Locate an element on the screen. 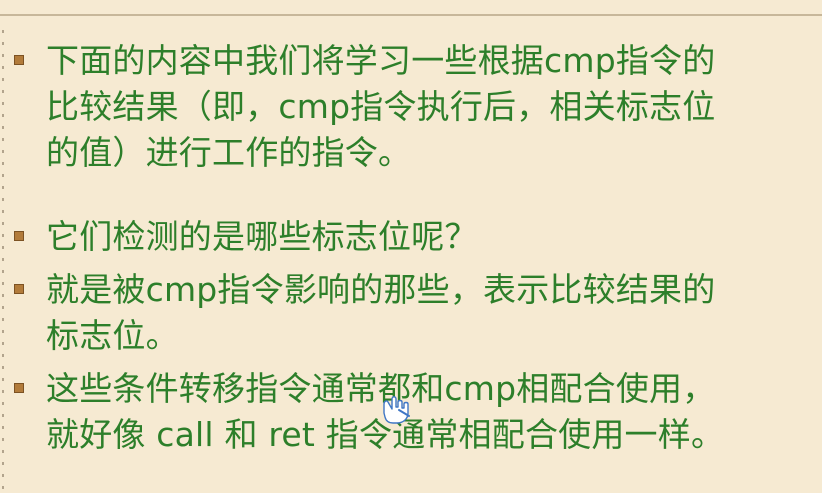 The image size is (822, 493). bullet-item-2: 它们检测的是哪些标志位呢？ is located at coordinates (409, 237).